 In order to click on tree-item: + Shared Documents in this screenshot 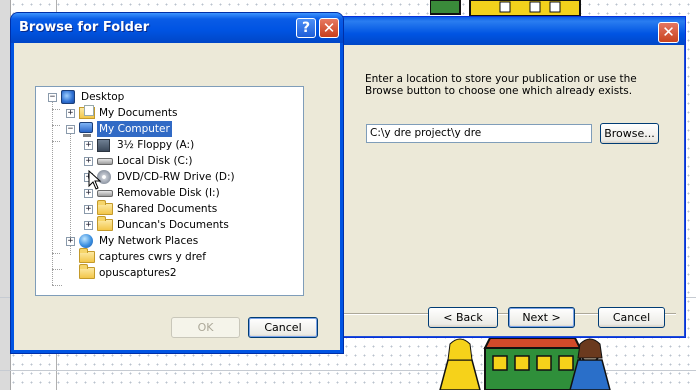, I will do `click(169, 208)`.